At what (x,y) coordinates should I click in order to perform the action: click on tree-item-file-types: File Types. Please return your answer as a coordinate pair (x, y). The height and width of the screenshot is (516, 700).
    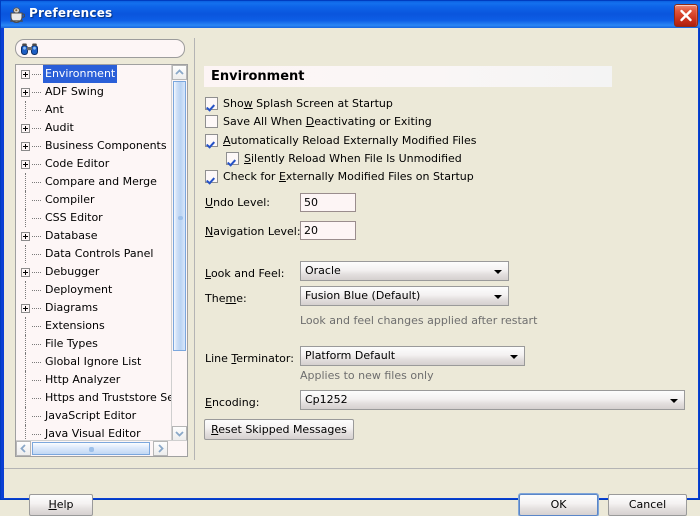
    Looking at the image, I should click on (94, 344).